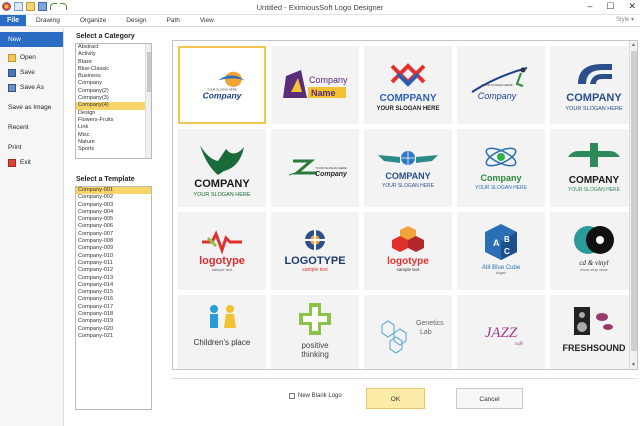 The width and height of the screenshot is (640, 426). I want to click on template-item: Company-005, so click(113, 219).